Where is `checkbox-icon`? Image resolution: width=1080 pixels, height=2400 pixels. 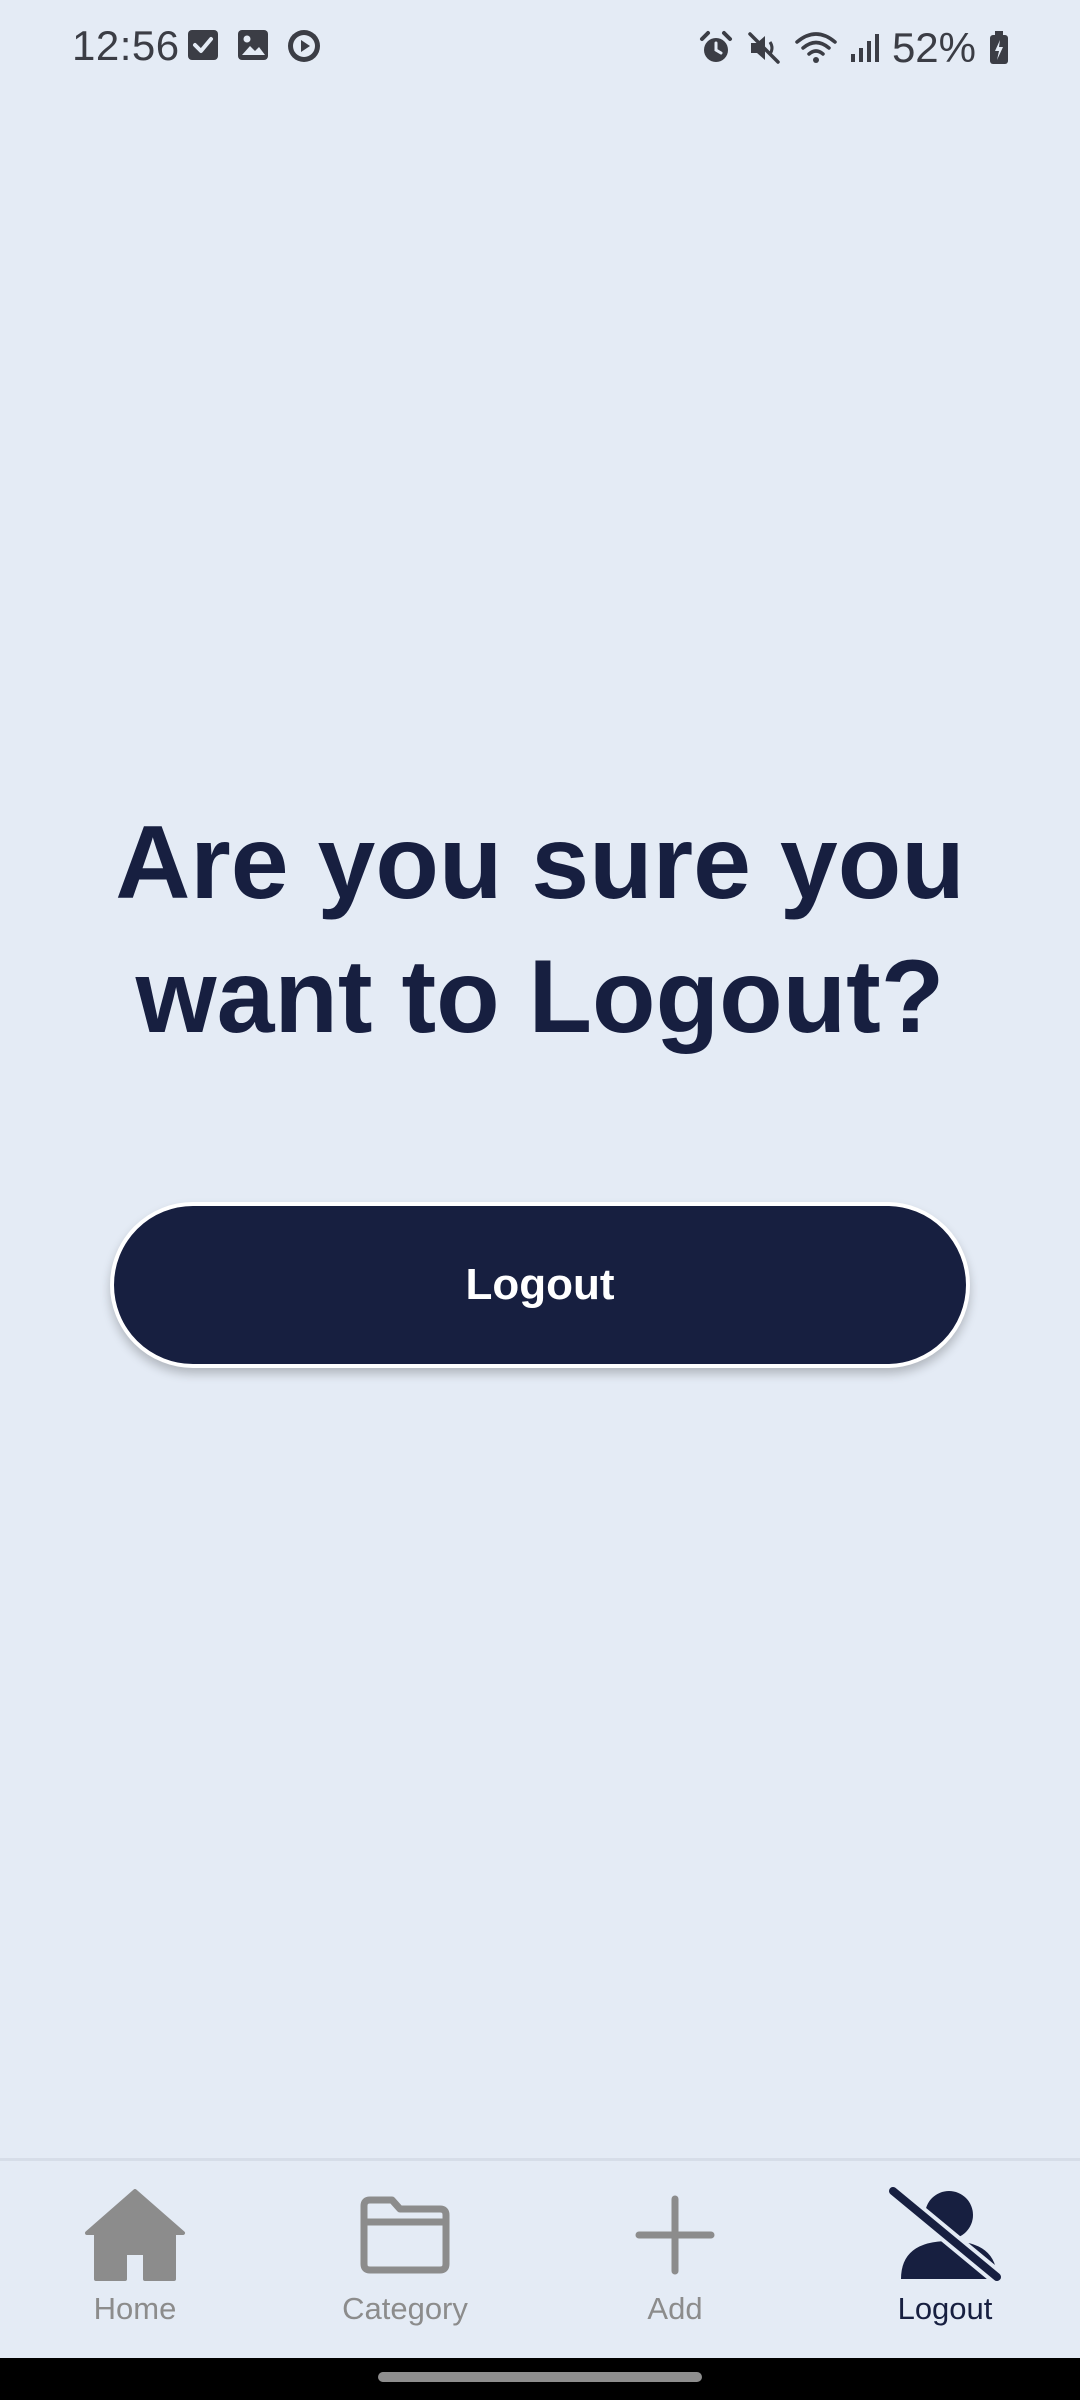
checkbox-icon is located at coordinates (203, 46).